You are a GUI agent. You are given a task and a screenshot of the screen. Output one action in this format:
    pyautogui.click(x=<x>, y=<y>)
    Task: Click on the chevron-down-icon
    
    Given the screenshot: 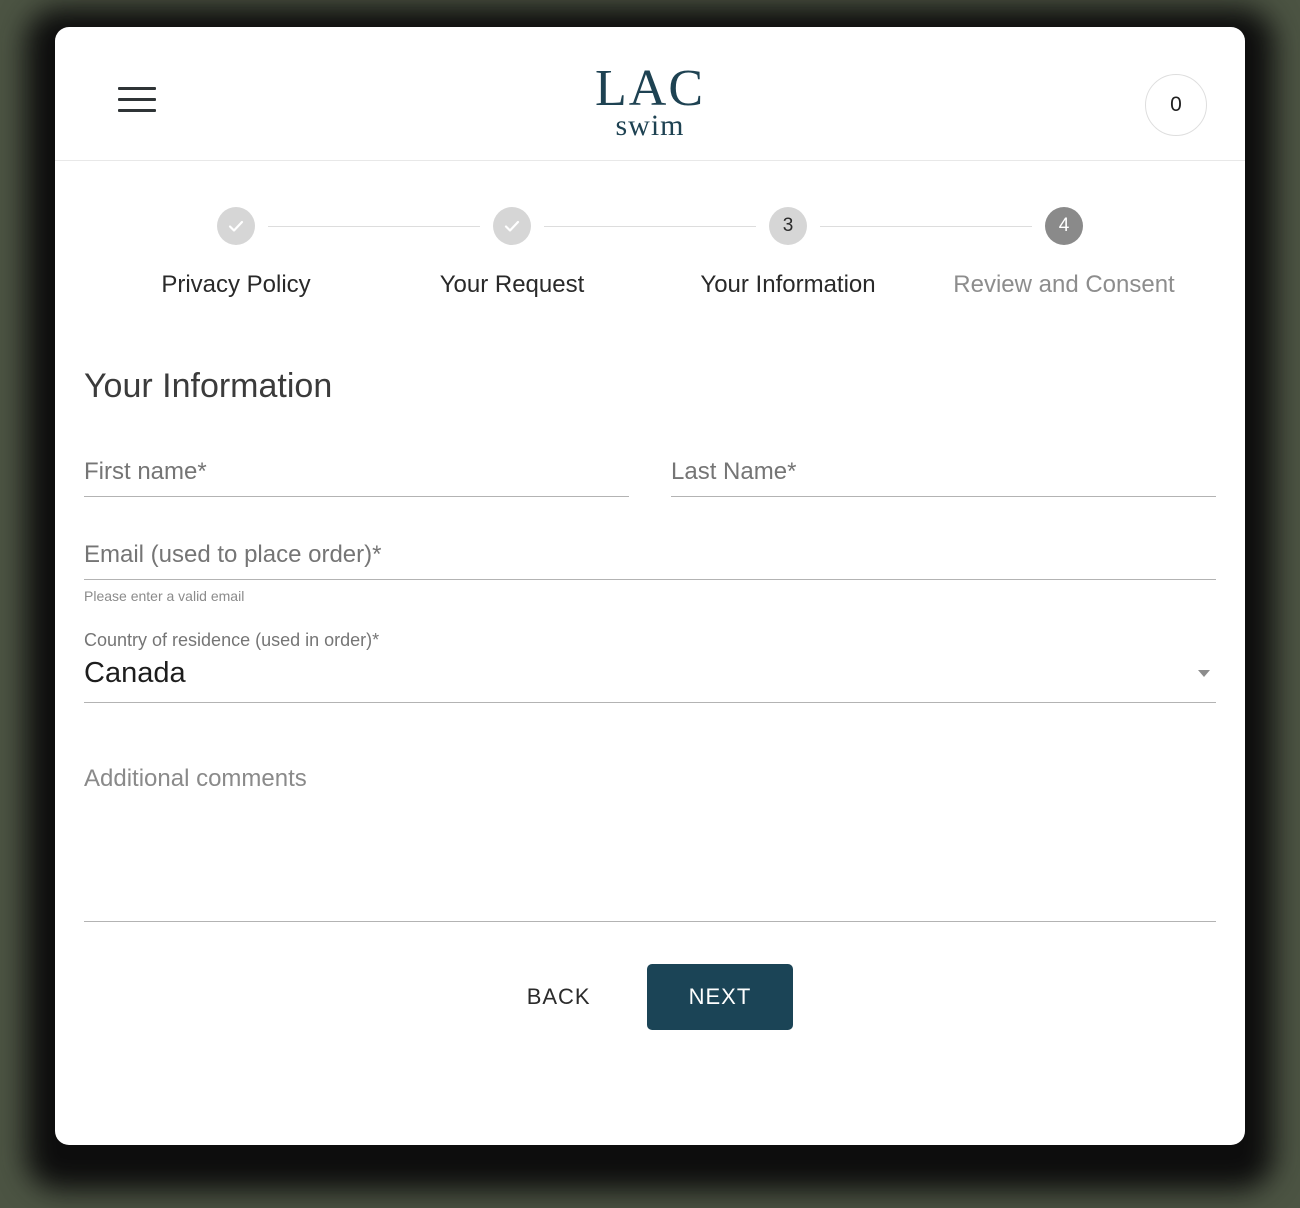 What is the action you would take?
    pyautogui.click(x=1204, y=673)
    